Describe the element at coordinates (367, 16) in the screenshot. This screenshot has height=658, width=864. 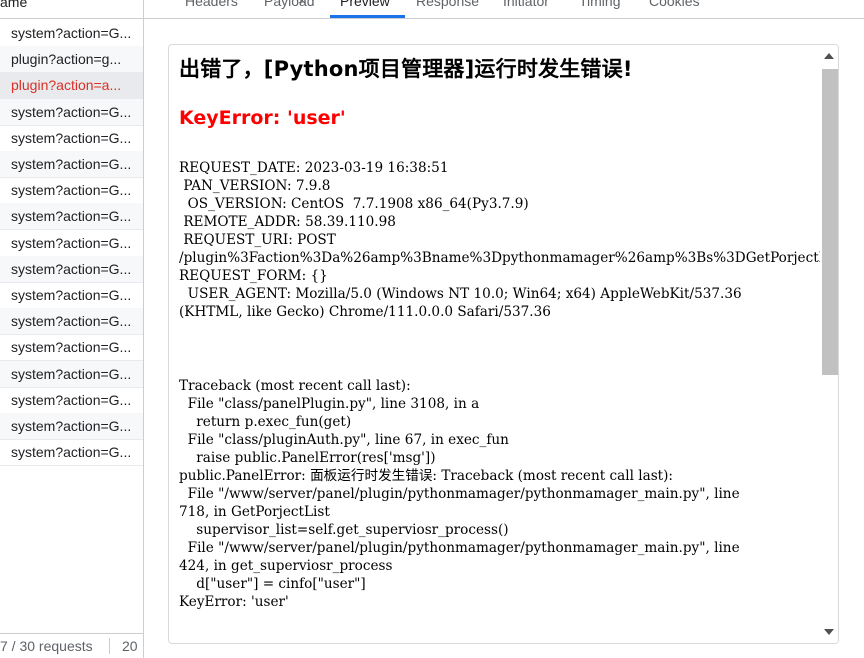
I see `active-tab-indicator` at that location.